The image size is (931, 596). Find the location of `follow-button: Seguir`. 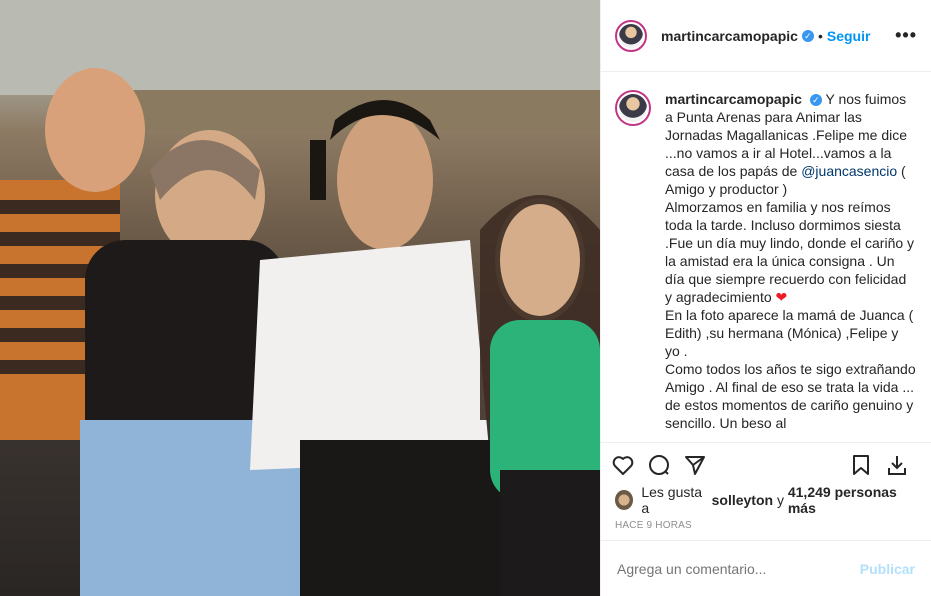

follow-button: Seguir is located at coordinates (849, 36).